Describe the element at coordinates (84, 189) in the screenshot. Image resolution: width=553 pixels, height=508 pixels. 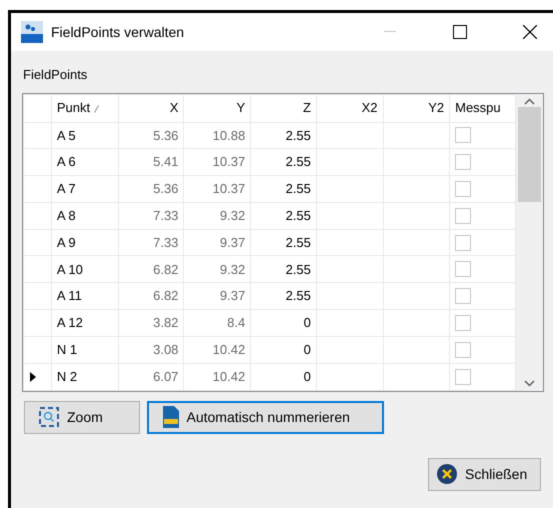
I see `table-cell: A 7` at that location.